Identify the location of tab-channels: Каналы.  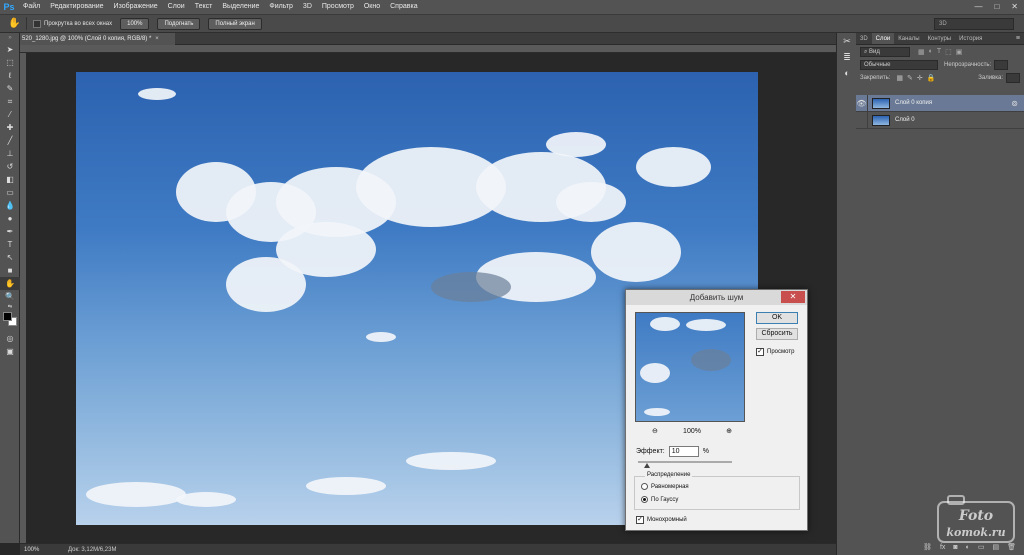
(908, 38).